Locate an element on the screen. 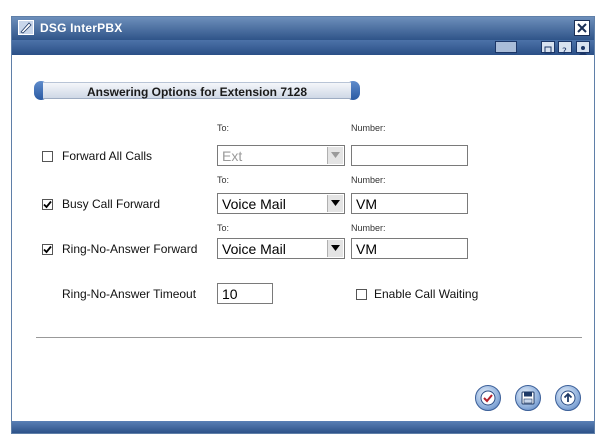 The height and width of the screenshot is (436, 604). ring-no-answer-checkbox is located at coordinates (47, 249).